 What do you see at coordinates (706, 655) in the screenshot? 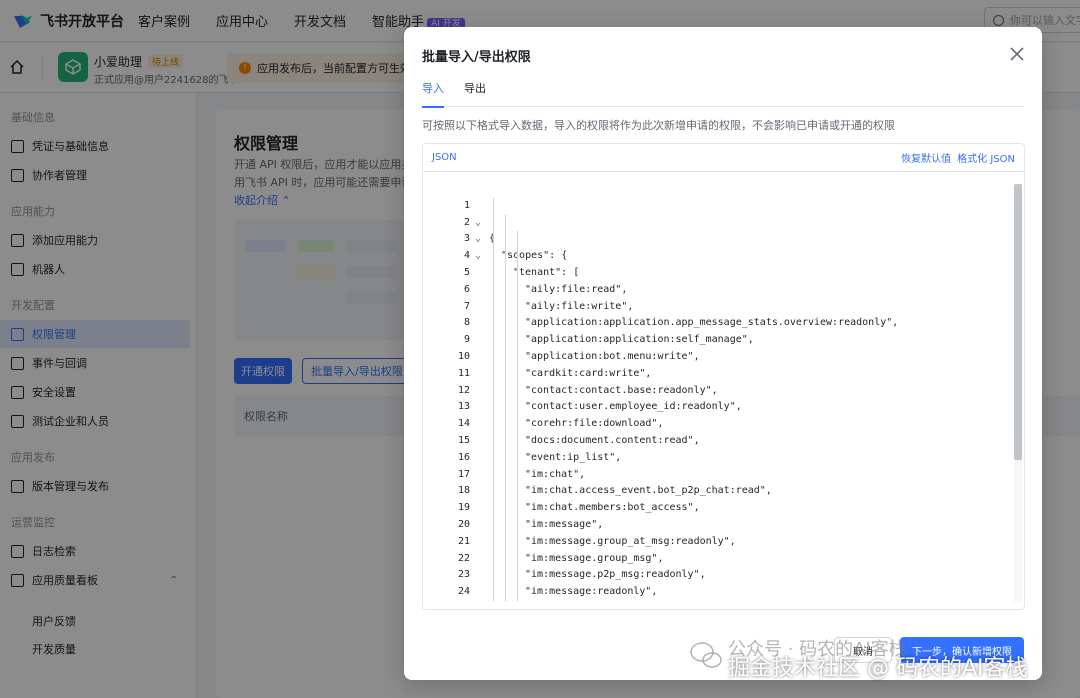
I see `wechat-icon` at bounding box center [706, 655].